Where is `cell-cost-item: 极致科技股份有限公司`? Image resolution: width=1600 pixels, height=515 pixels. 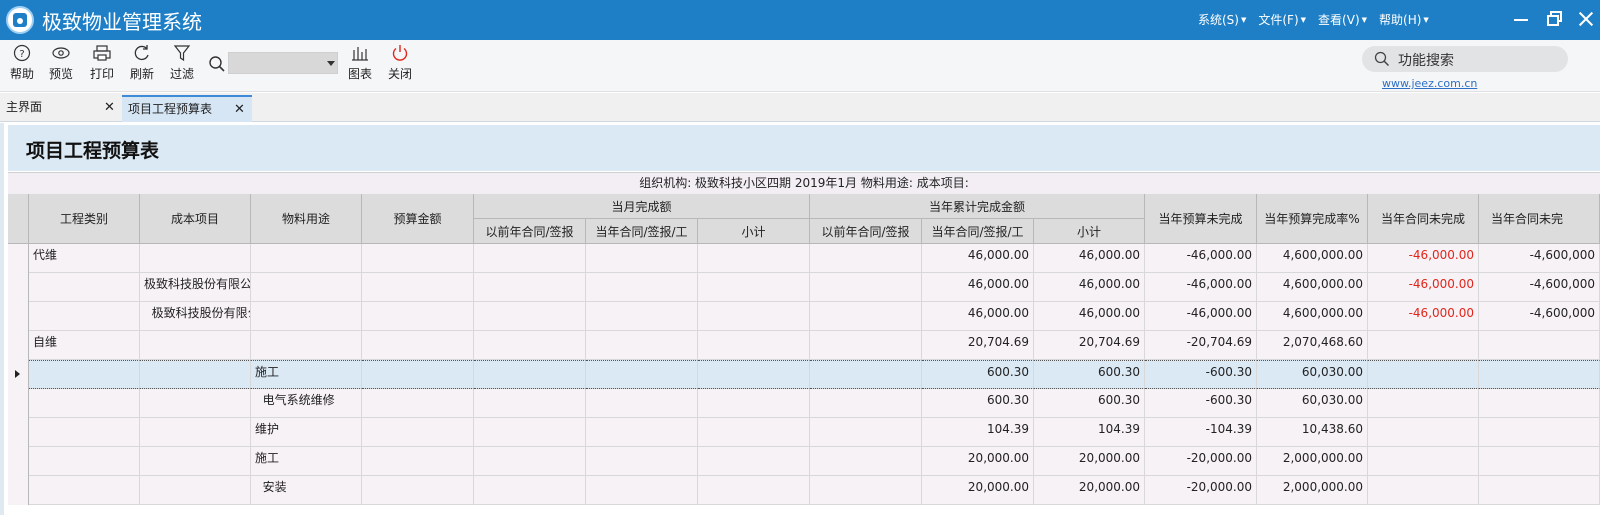
cell-cost-item: 极致科技股份有限公司 is located at coordinates (195, 287).